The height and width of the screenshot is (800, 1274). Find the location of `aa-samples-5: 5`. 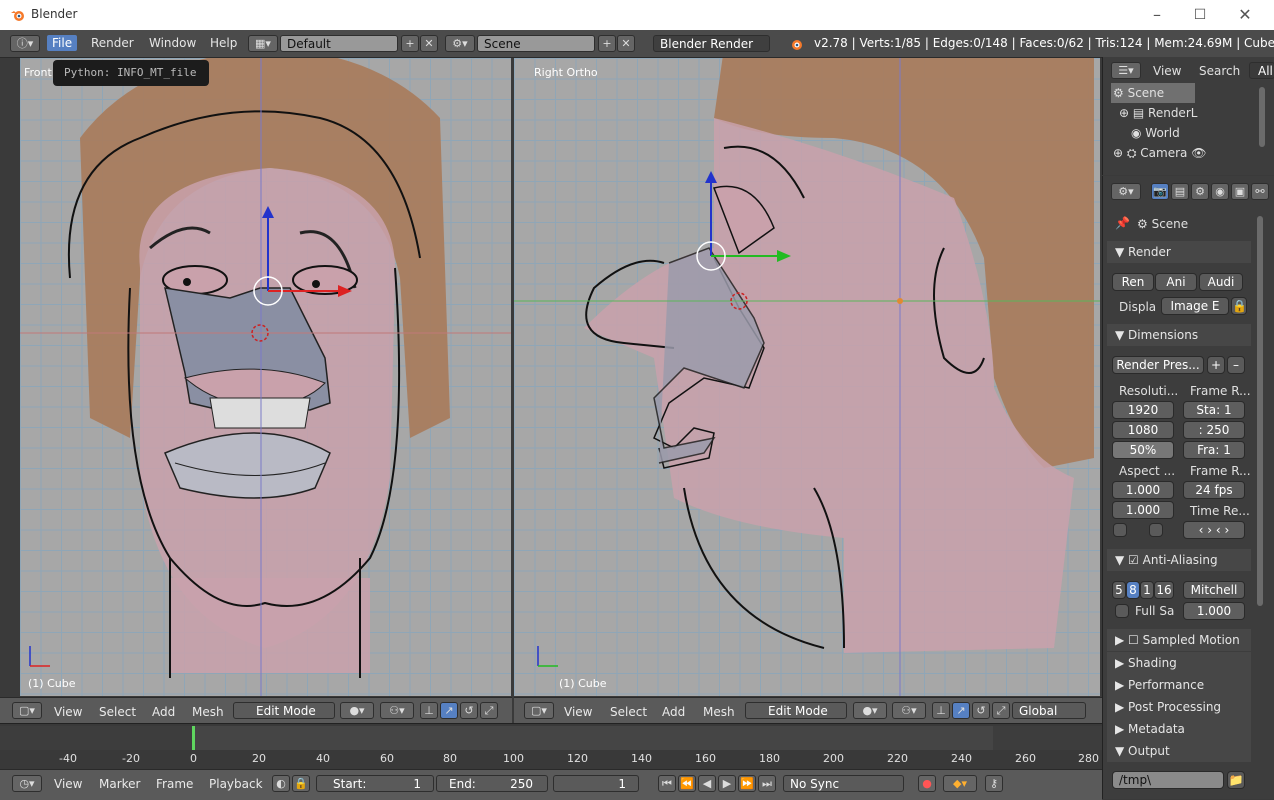

aa-samples-5: 5 is located at coordinates (1119, 590).